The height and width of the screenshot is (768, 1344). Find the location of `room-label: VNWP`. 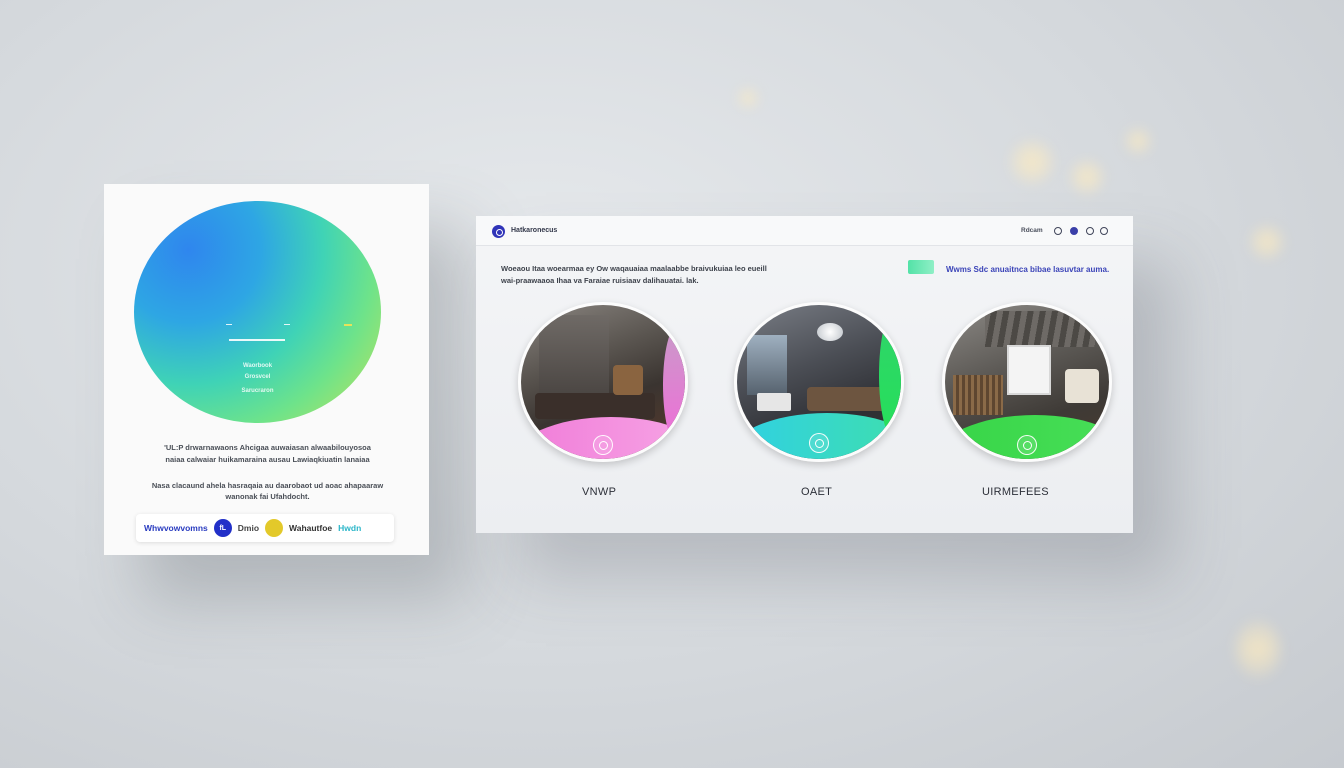

room-label: VNWP is located at coordinates (599, 492).